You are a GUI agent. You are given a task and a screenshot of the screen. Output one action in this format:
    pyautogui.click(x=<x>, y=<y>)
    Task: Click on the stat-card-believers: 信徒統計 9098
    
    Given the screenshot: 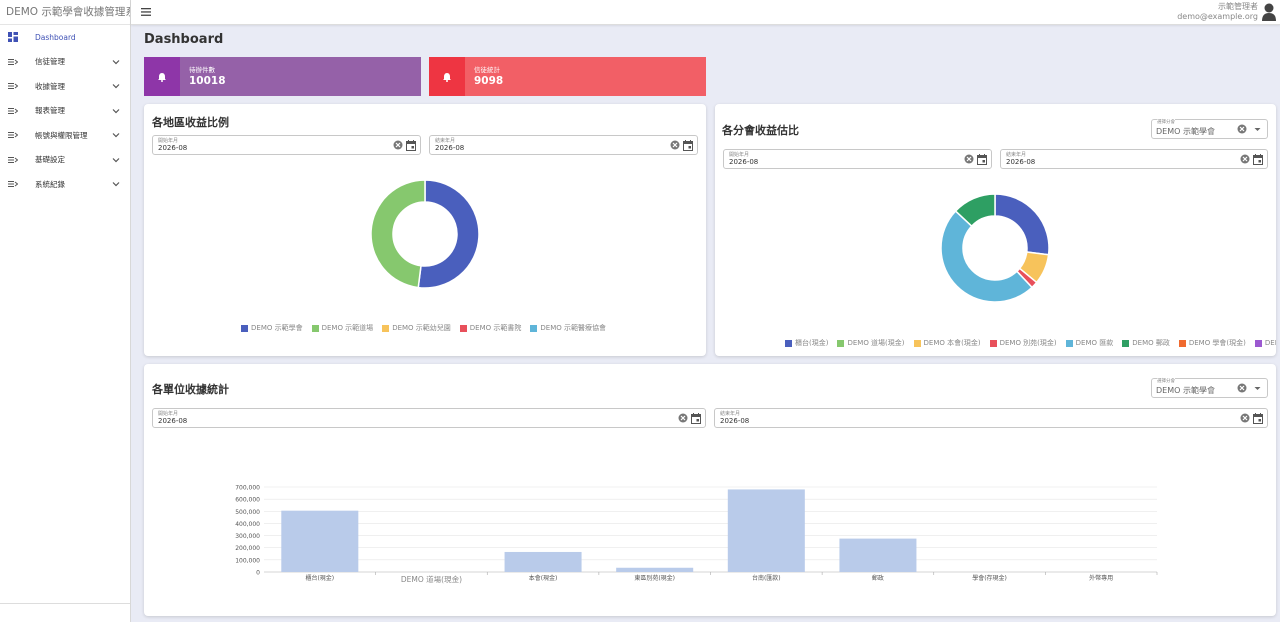 What is the action you would take?
    pyautogui.click(x=567, y=76)
    